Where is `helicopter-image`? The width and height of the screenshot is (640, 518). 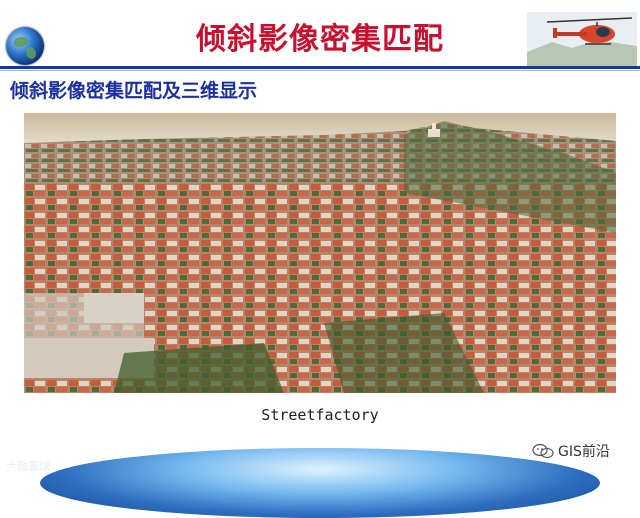
helicopter-image is located at coordinates (582, 39).